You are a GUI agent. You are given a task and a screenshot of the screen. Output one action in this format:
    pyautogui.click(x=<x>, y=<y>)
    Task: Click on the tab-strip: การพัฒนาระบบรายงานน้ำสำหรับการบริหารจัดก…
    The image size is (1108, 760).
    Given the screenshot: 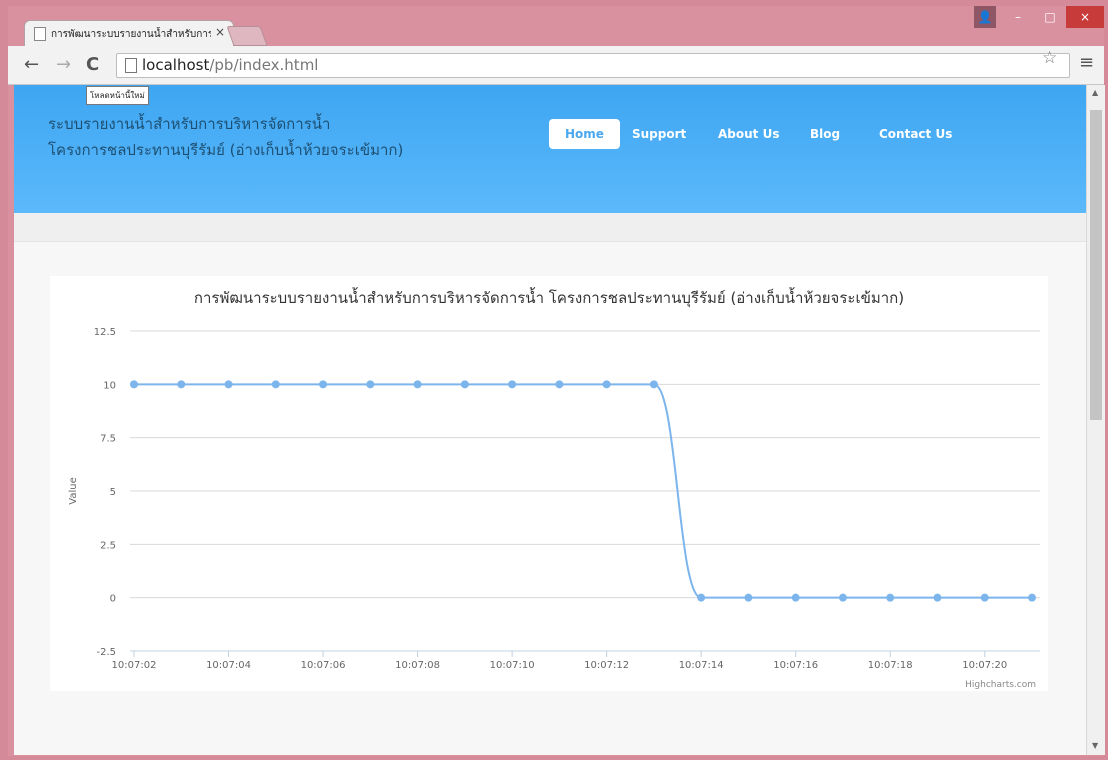 What is the action you would take?
    pyautogui.click(x=556, y=26)
    